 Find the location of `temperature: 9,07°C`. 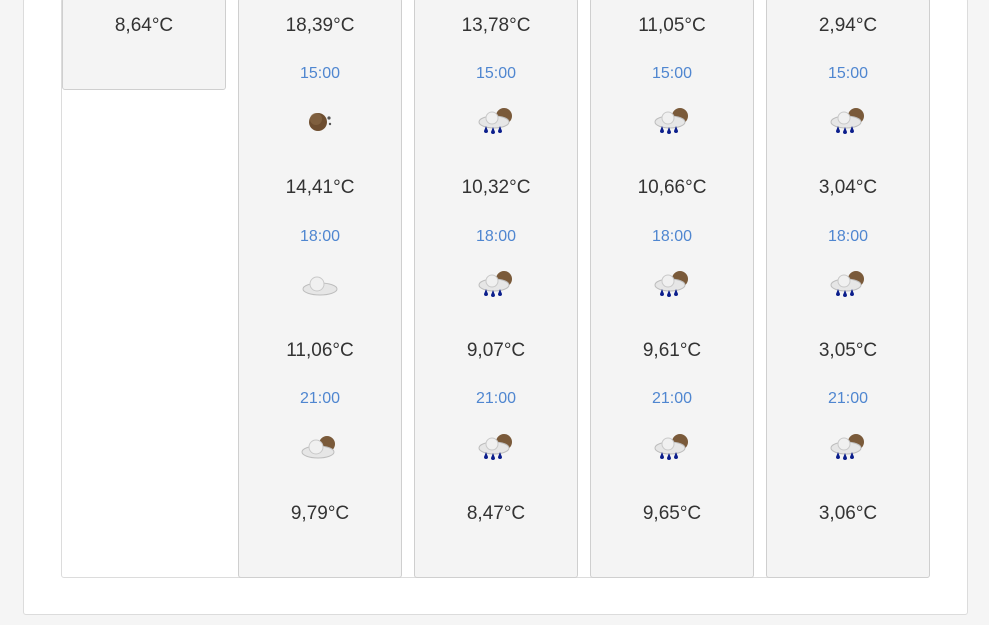

temperature: 9,07°C is located at coordinates (496, 350).